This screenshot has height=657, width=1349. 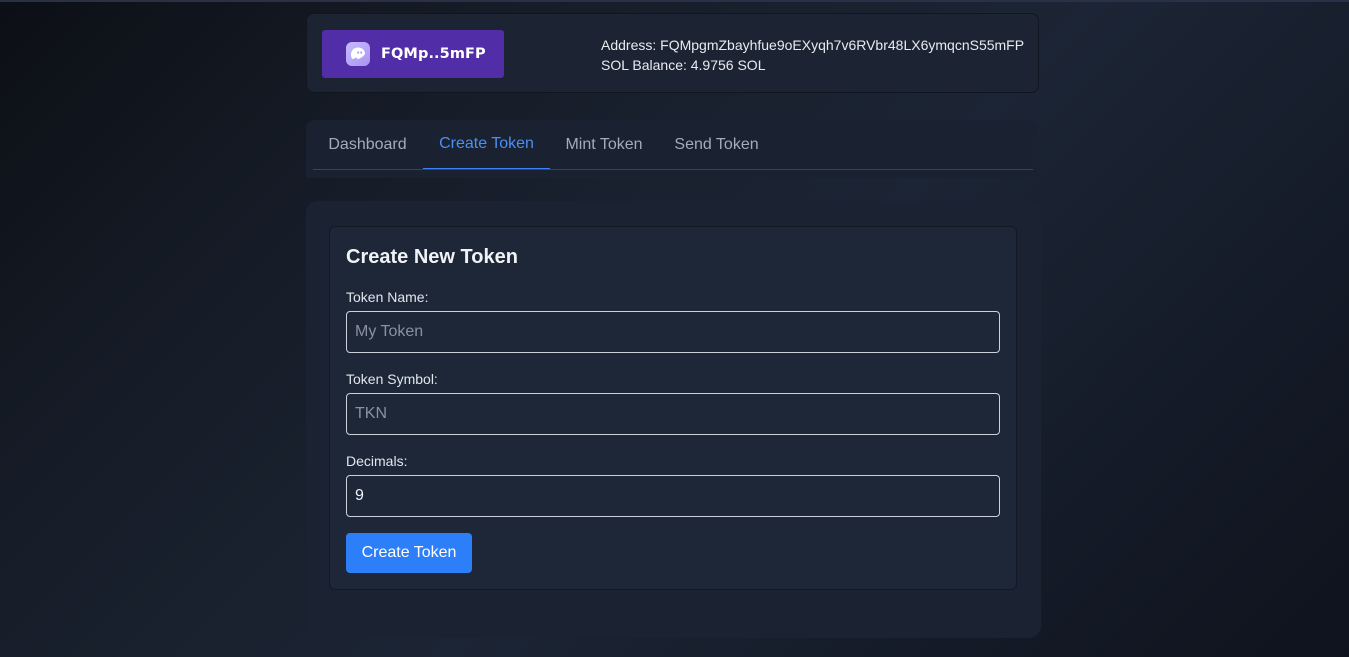 What do you see at coordinates (604, 145) in the screenshot?
I see `tab-mint-token: Mint Token` at bounding box center [604, 145].